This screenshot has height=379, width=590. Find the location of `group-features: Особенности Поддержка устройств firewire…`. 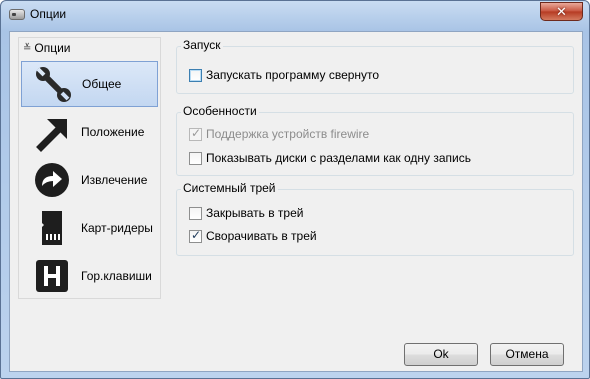

group-features: Особенности Поддержка устройств firewire… is located at coordinates (375, 140).